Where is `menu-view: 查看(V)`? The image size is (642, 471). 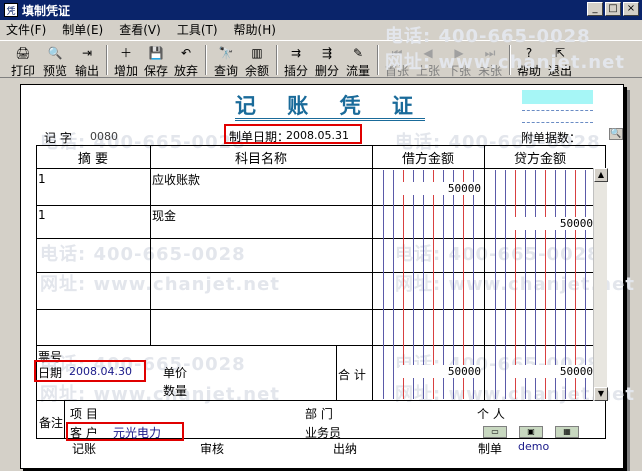
menu-view: 查看(V) is located at coordinates (140, 29).